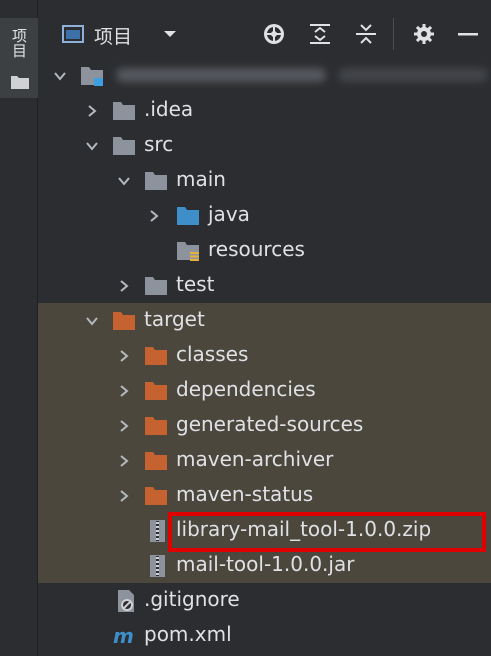 This screenshot has width=491, height=656. Describe the element at coordinates (468, 34) in the screenshot. I see `hide-icon` at that location.